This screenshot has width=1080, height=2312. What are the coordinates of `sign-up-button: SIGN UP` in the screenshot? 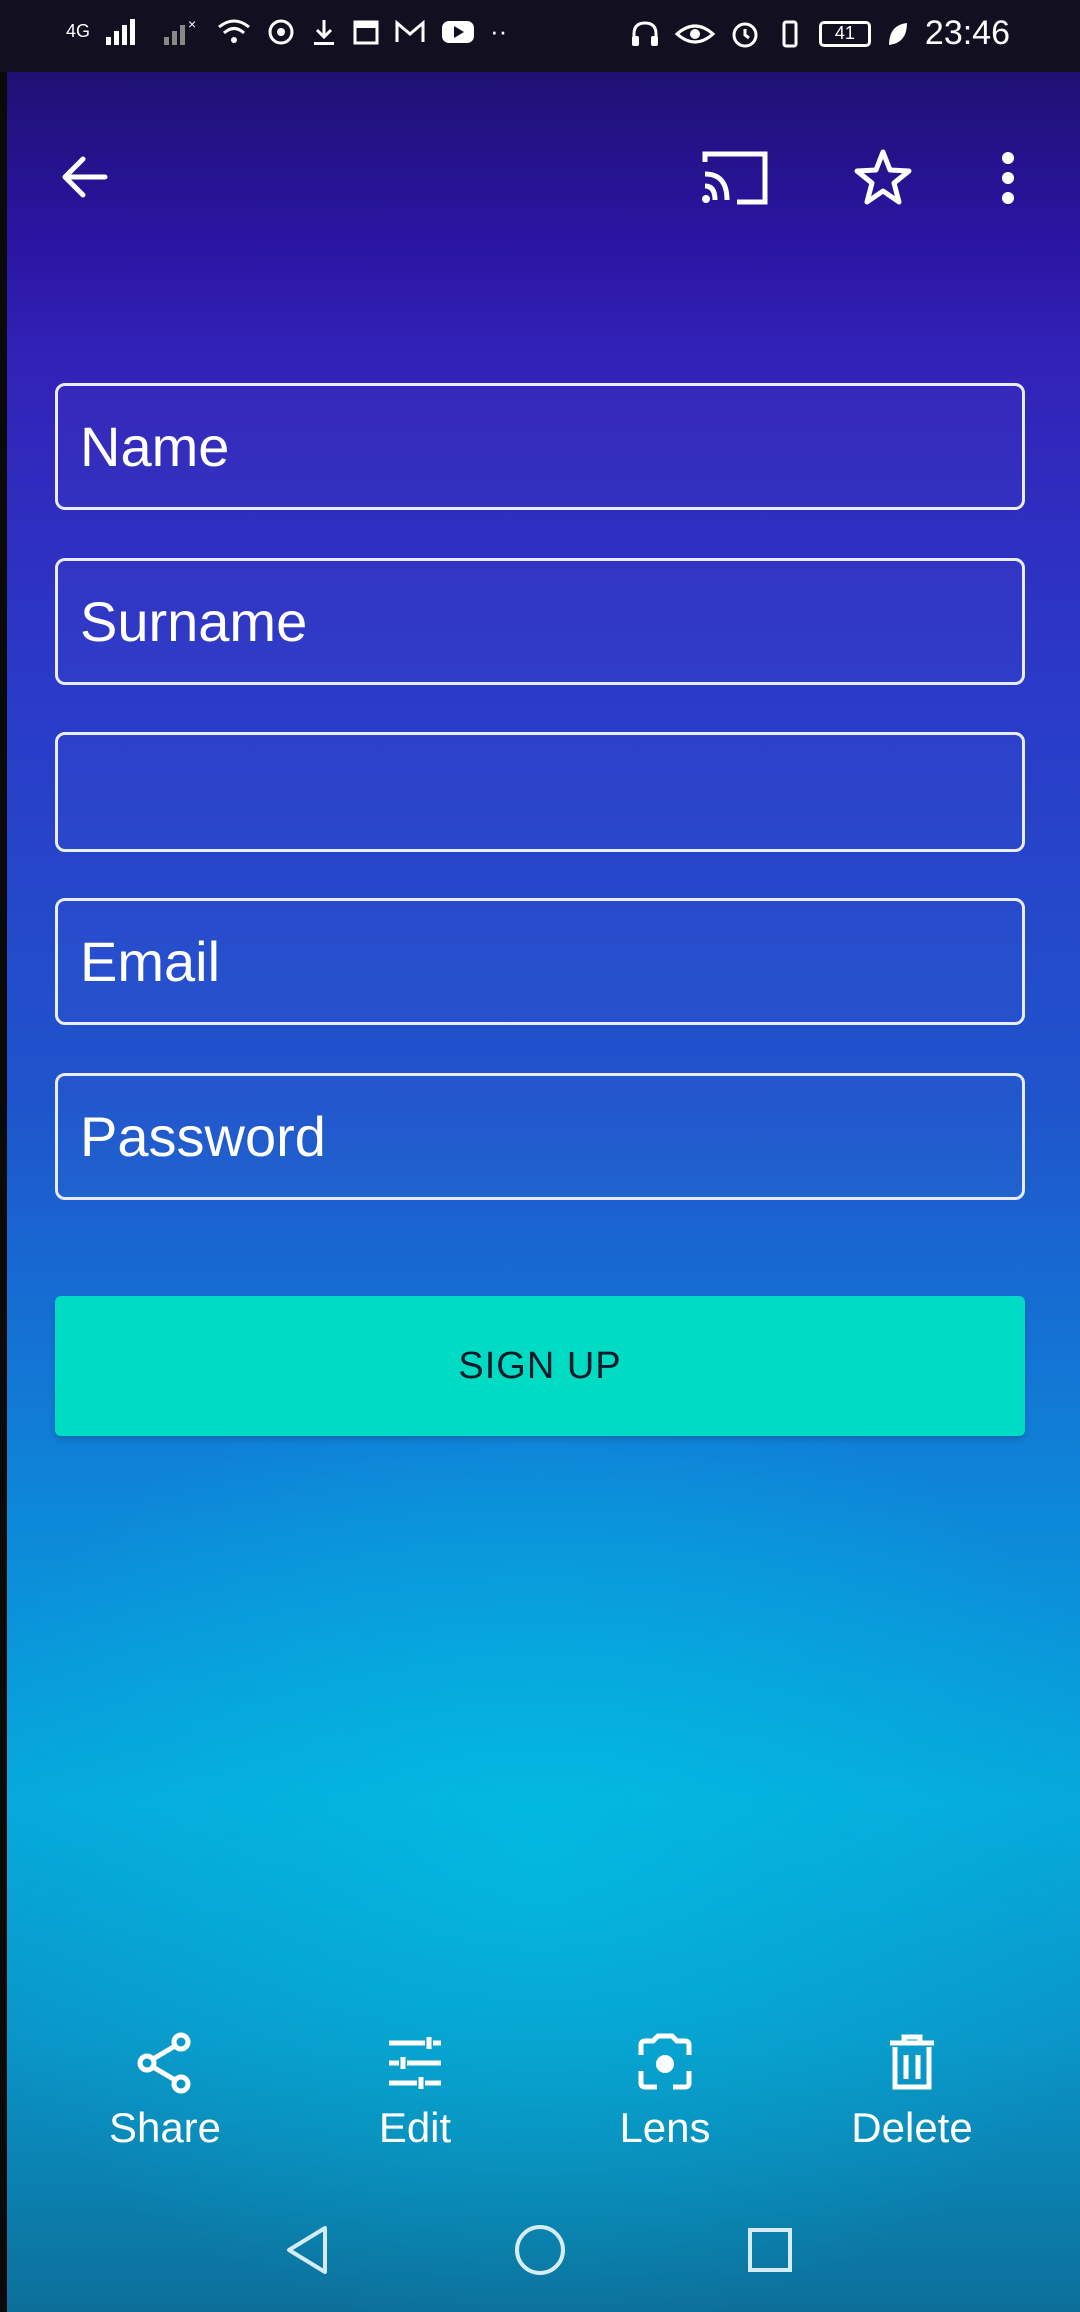 It's located at (540, 1366).